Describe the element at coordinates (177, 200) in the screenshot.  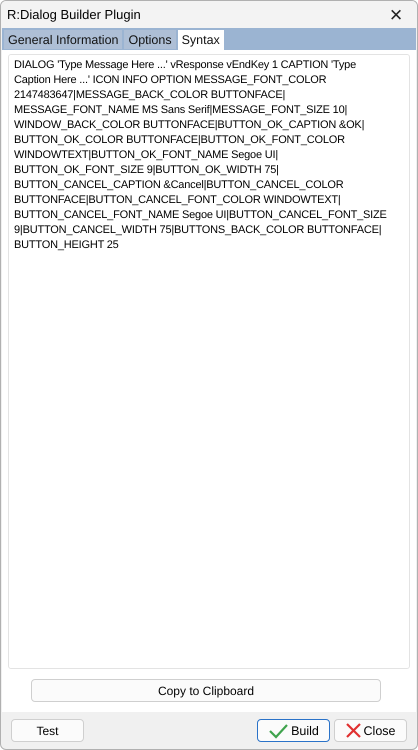
I see `syntax-line: BUTTONFACE|BUTTON_CANCEL_FONT_COLOR WINDOWTEXT|` at that location.